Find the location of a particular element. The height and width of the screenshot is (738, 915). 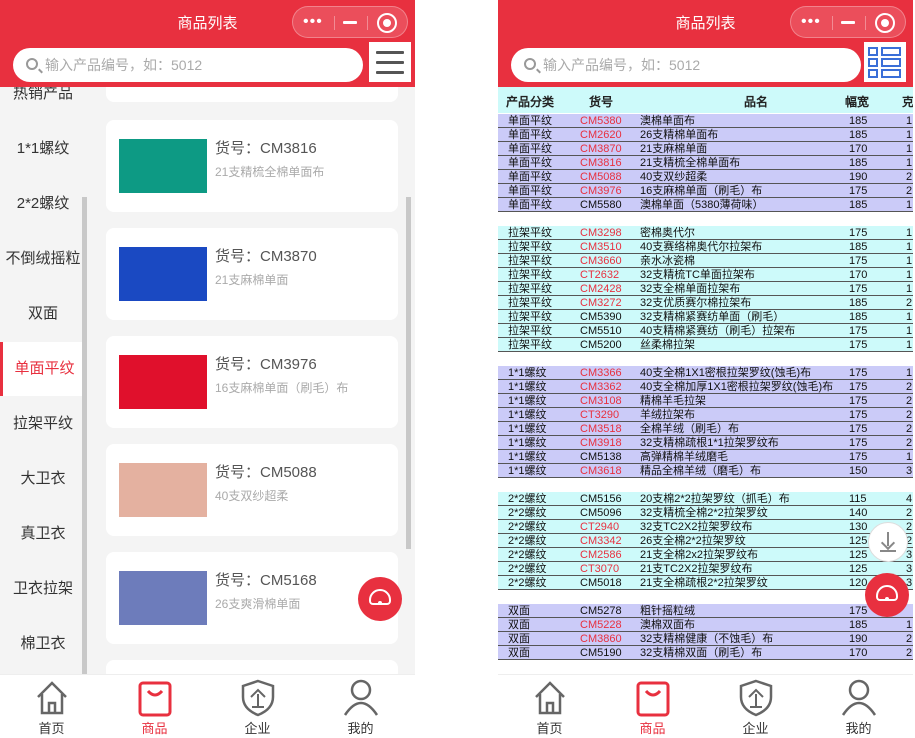

cell-code: CM2620 is located at coordinates (601, 135).